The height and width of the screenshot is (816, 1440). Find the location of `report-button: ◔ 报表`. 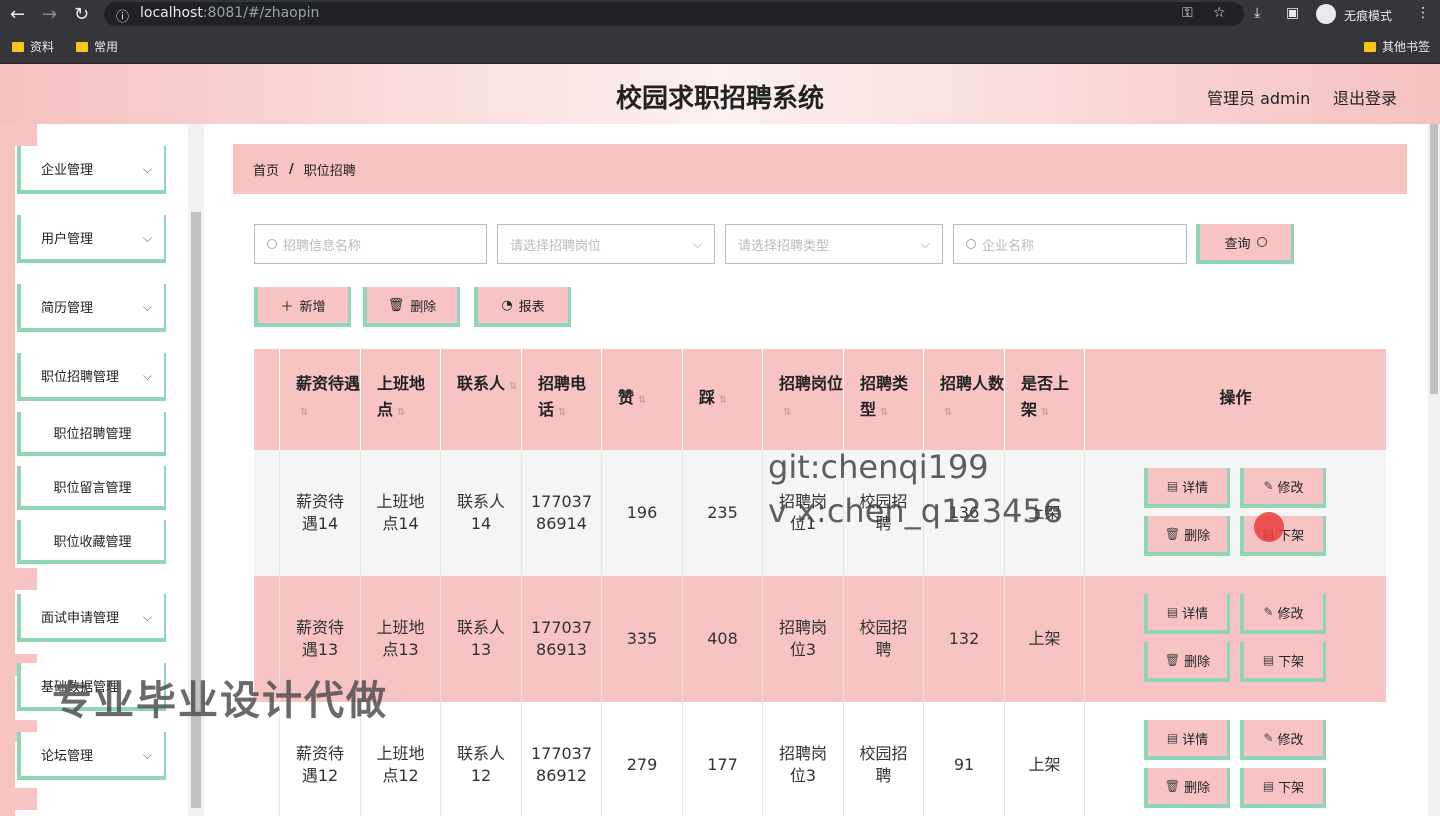

report-button: ◔ 报表 is located at coordinates (522, 307).